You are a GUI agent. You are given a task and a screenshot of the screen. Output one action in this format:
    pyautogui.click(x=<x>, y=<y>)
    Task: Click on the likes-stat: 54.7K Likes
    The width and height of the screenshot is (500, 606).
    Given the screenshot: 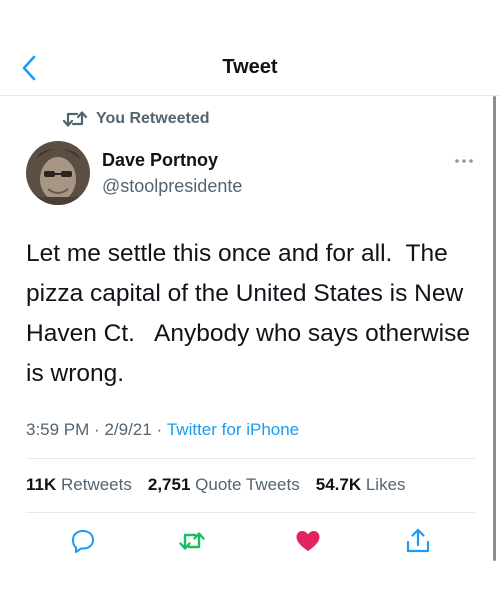 What is the action you would take?
    pyautogui.click(x=361, y=485)
    